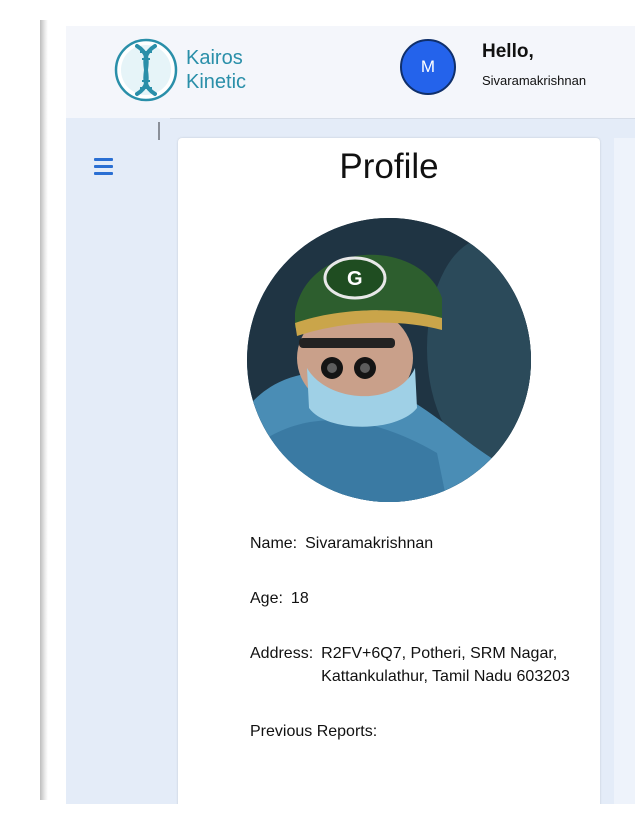 The image size is (635, 820). I want to click on name-row: Name: Sivaramakrishnan, so click(420, 543).